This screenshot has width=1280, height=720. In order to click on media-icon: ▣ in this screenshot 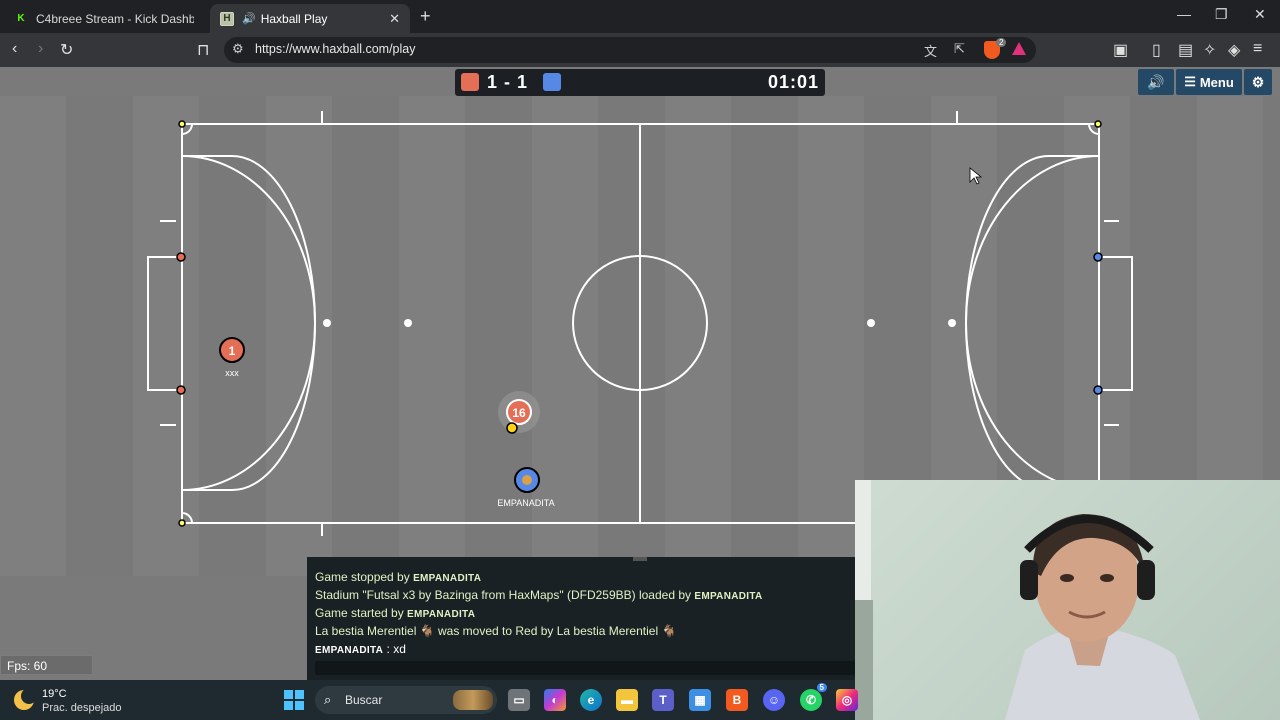, I will do `click(1120, 50)`.